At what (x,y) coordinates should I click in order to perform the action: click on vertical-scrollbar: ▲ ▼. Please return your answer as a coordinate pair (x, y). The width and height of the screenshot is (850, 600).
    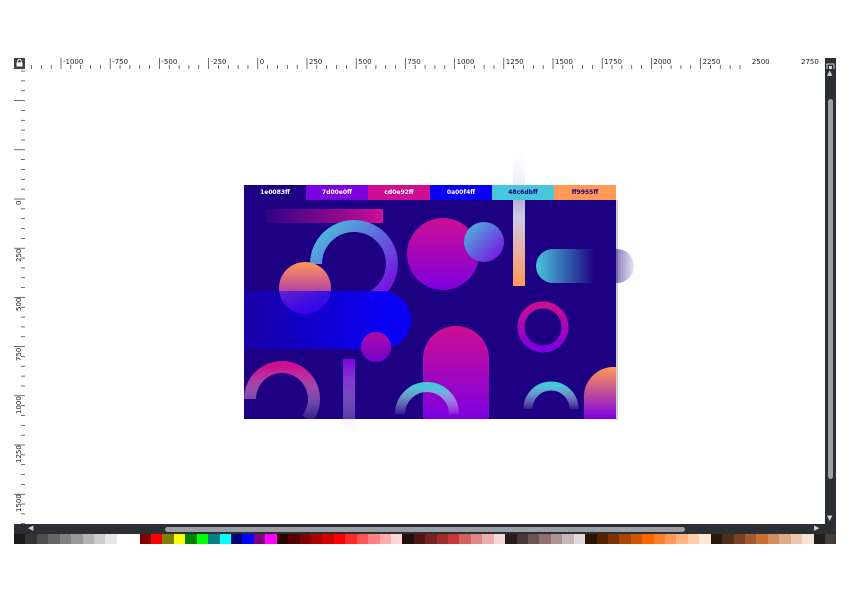
    Looking at the image, I should click on (830, 296).